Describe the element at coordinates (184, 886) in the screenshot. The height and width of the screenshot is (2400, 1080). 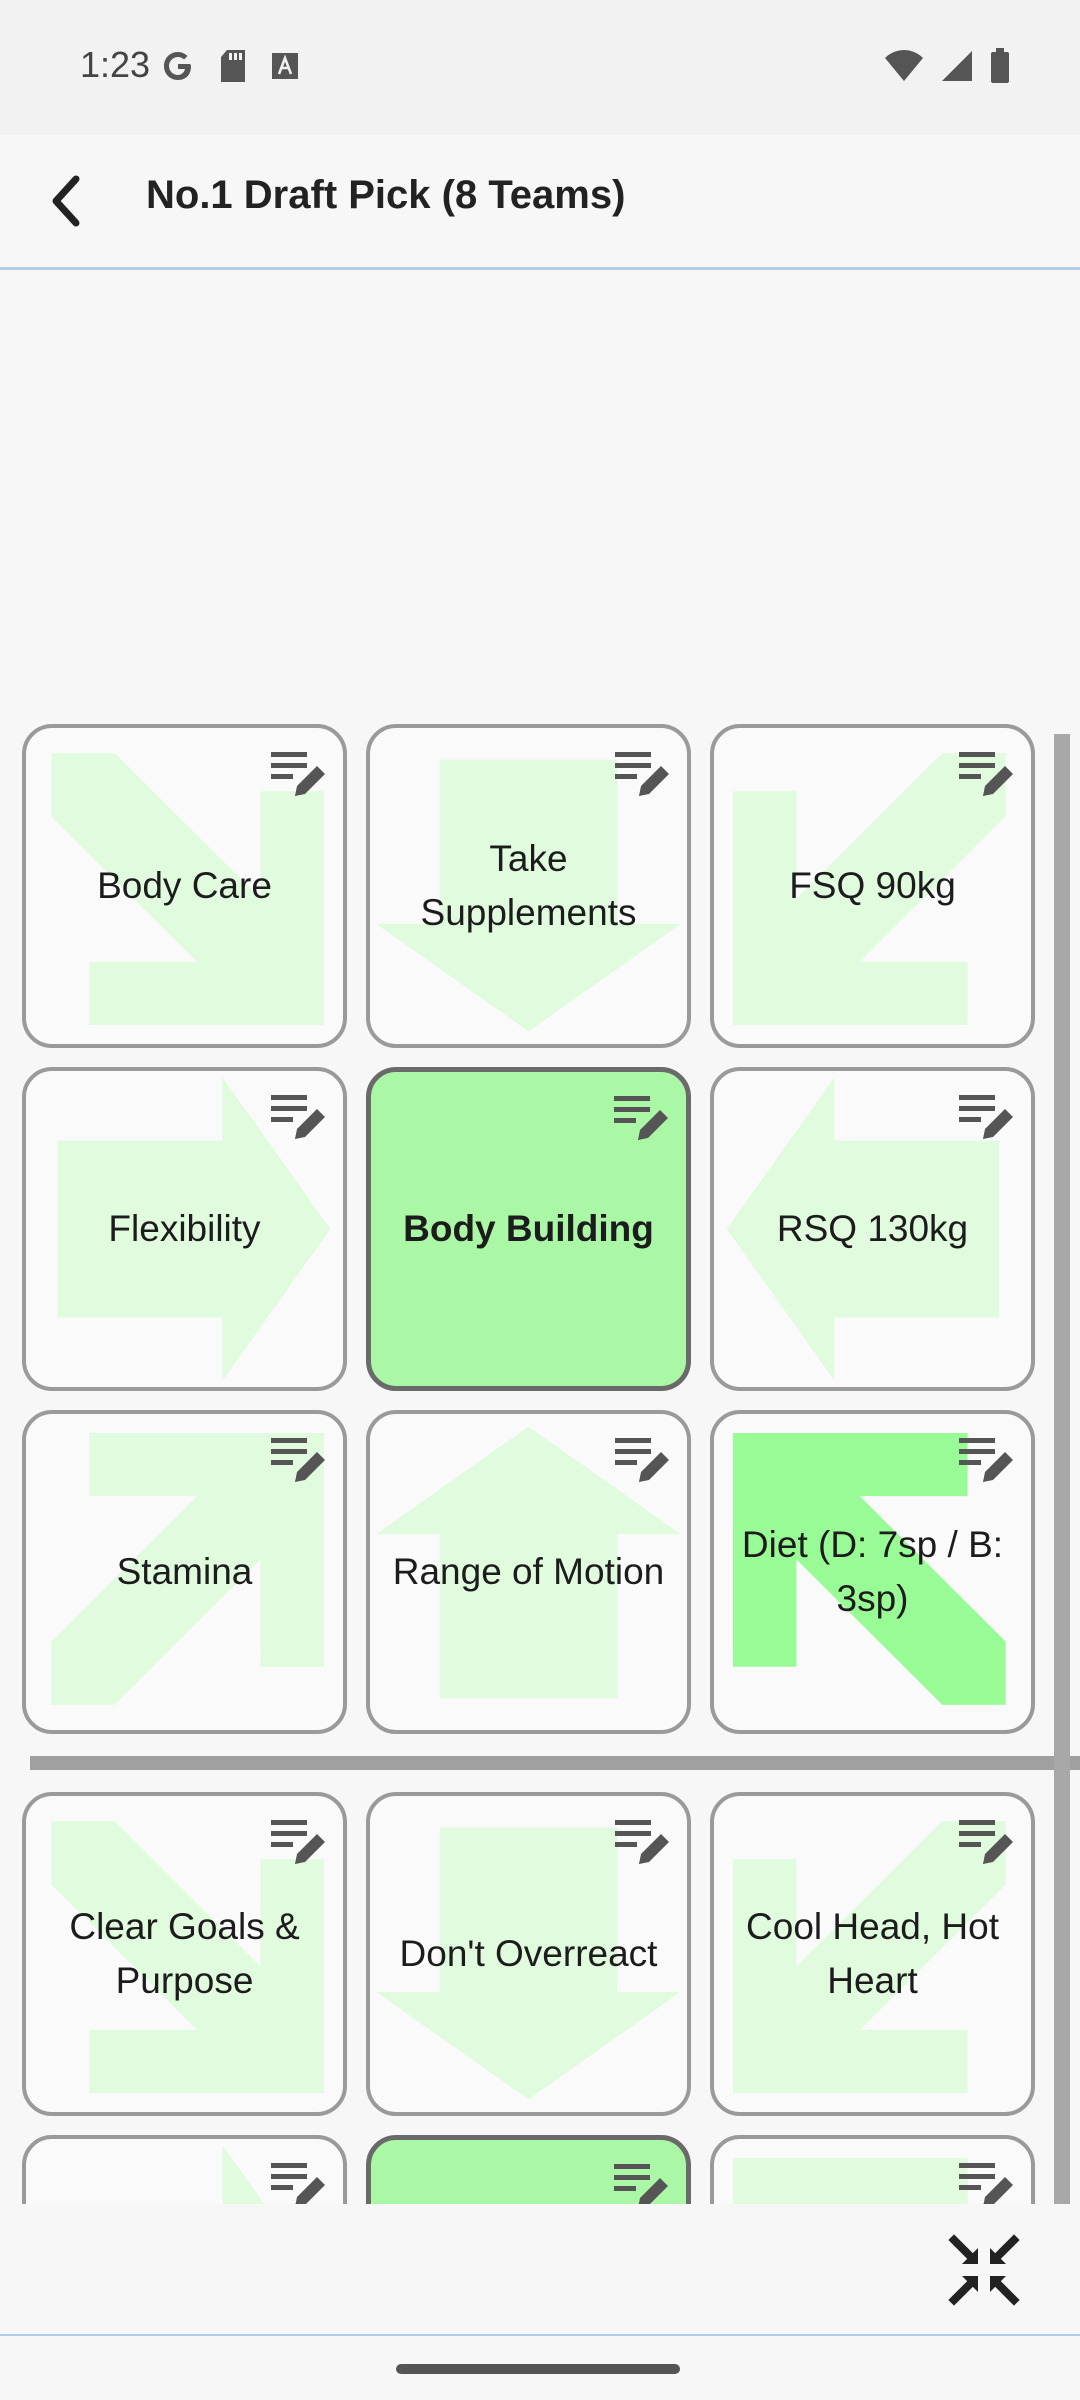
I see `grid-cell: Body Care` at that location.